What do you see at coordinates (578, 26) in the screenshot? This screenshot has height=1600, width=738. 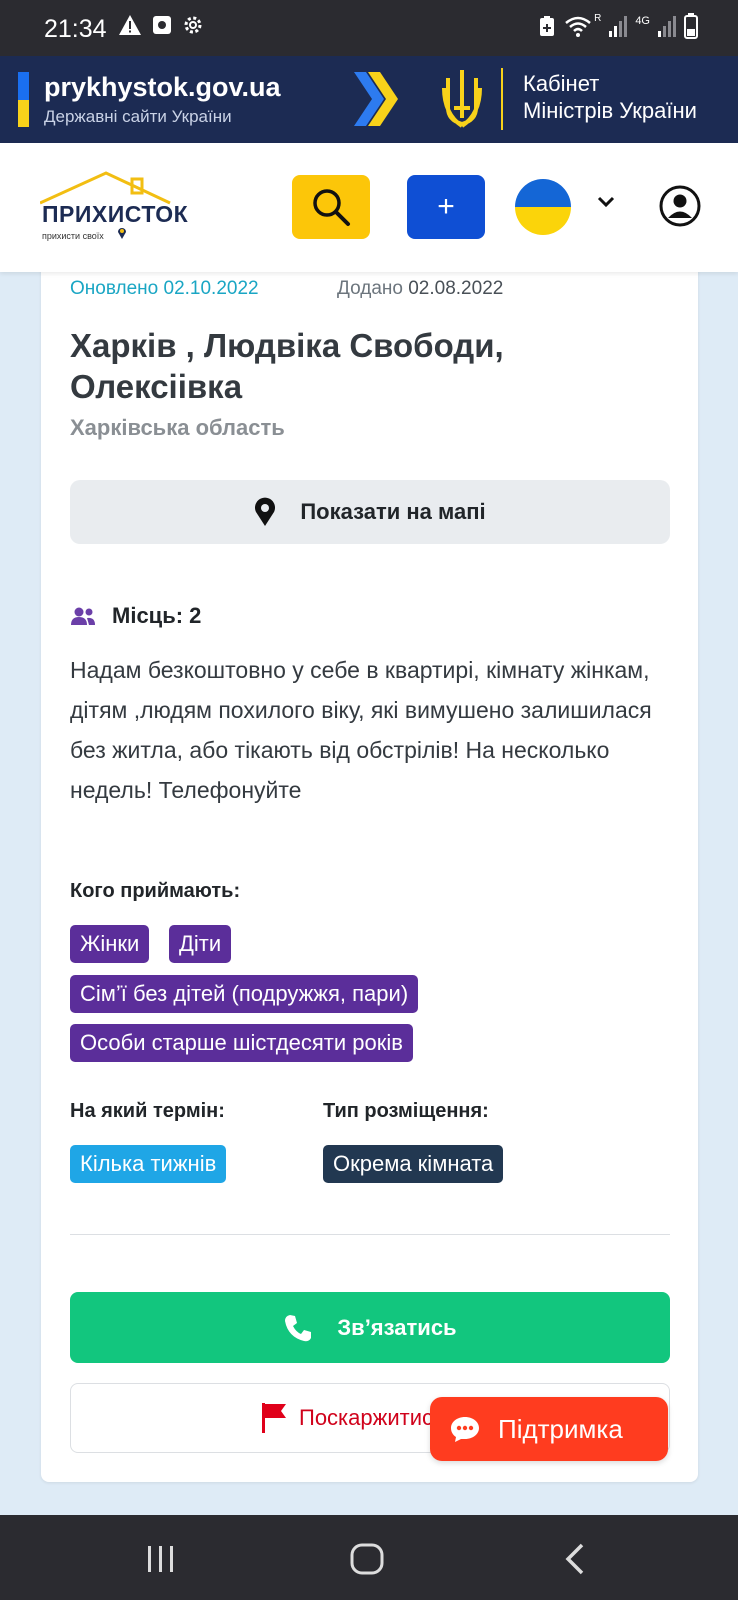 I see `wifi-icon` at bounding box center [578, 26].